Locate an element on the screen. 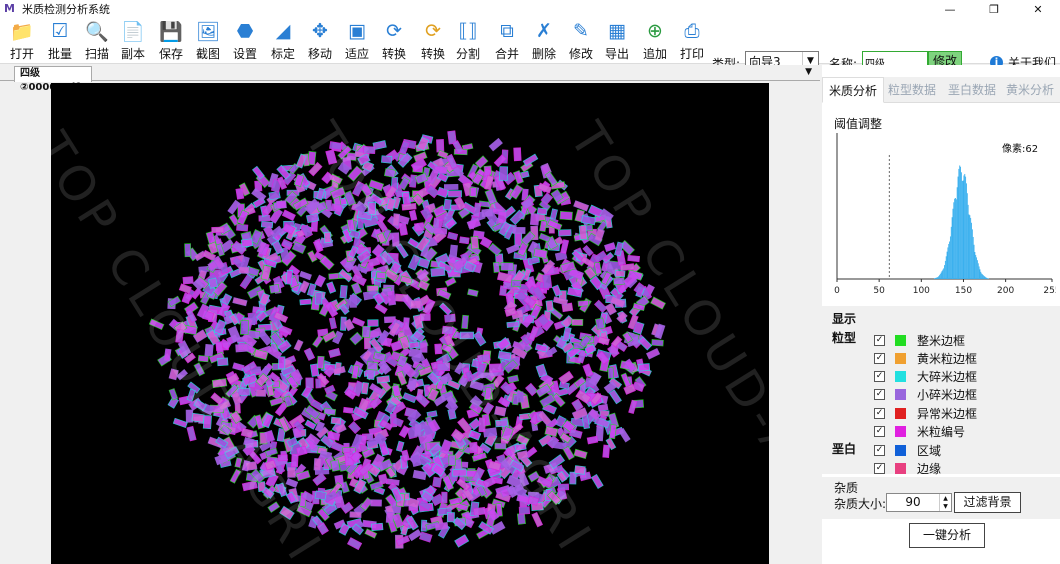 This screenshot has width=1060, height=564. tool-label: 标定 is located at coordinates (282, 54).